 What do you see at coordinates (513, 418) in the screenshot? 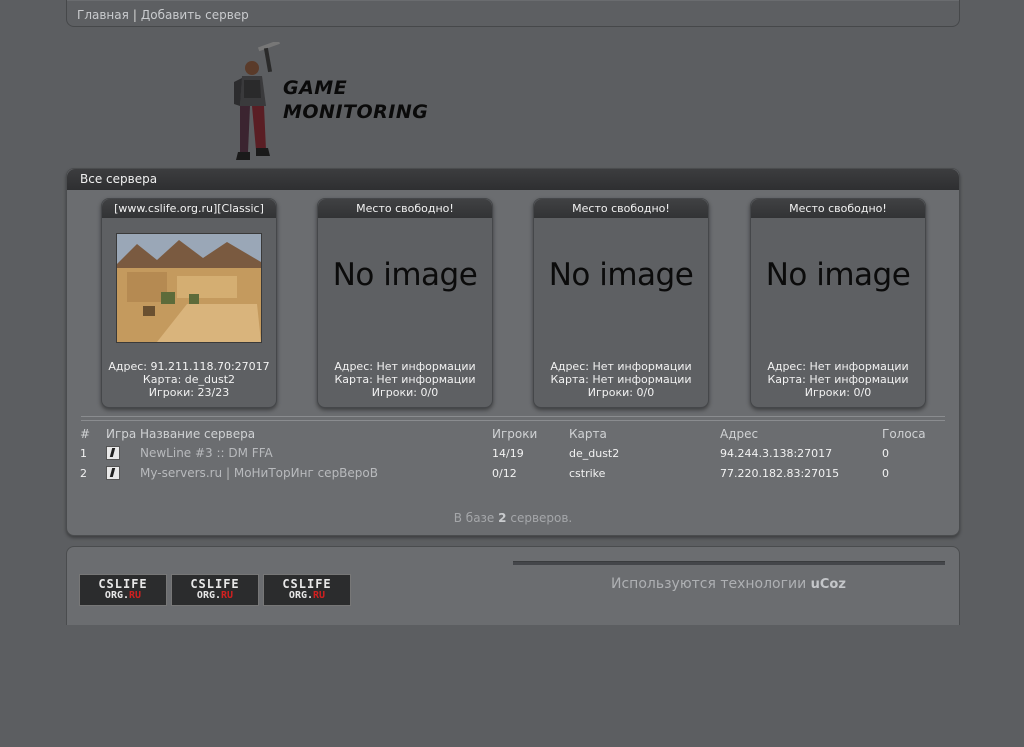
I see `section-divider` at bounding box center [513, 418].